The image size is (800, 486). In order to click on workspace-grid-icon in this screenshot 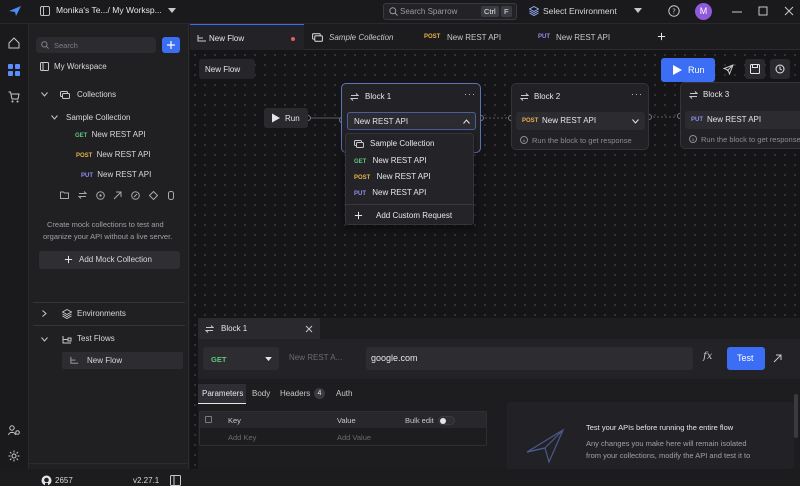, I will do `click(45, 11)`.